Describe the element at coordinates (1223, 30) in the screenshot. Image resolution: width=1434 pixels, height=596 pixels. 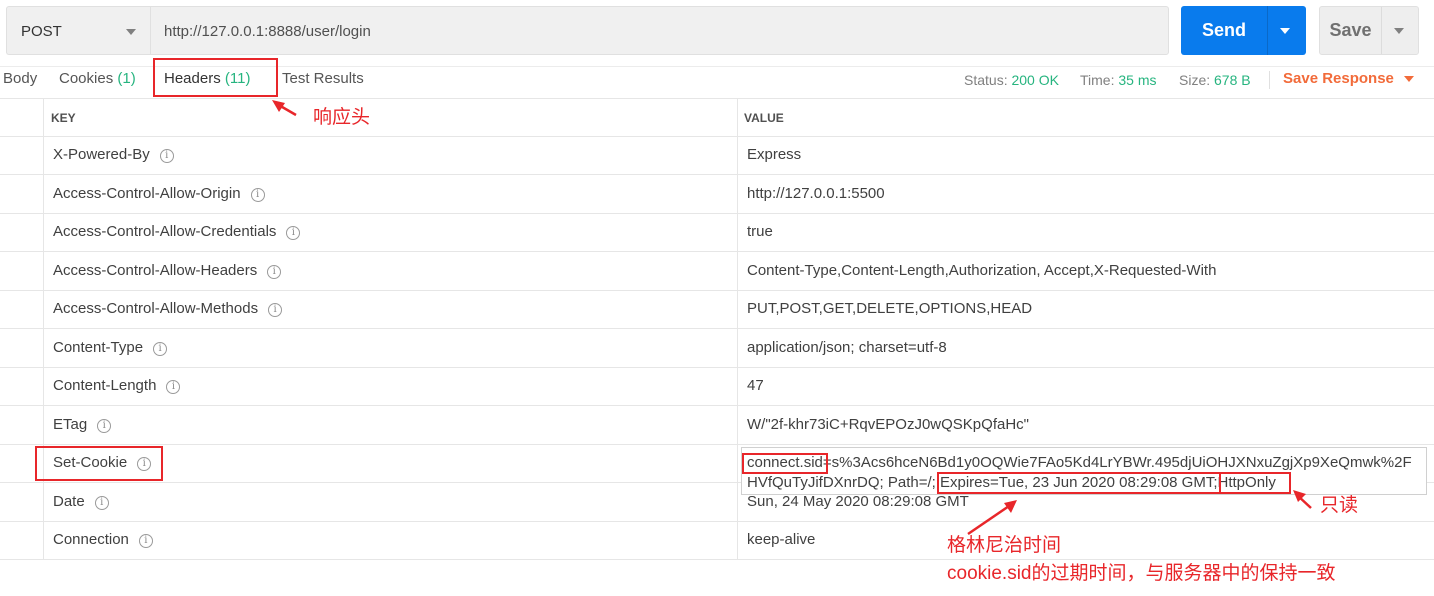
I see `send-label: Send` at that location.